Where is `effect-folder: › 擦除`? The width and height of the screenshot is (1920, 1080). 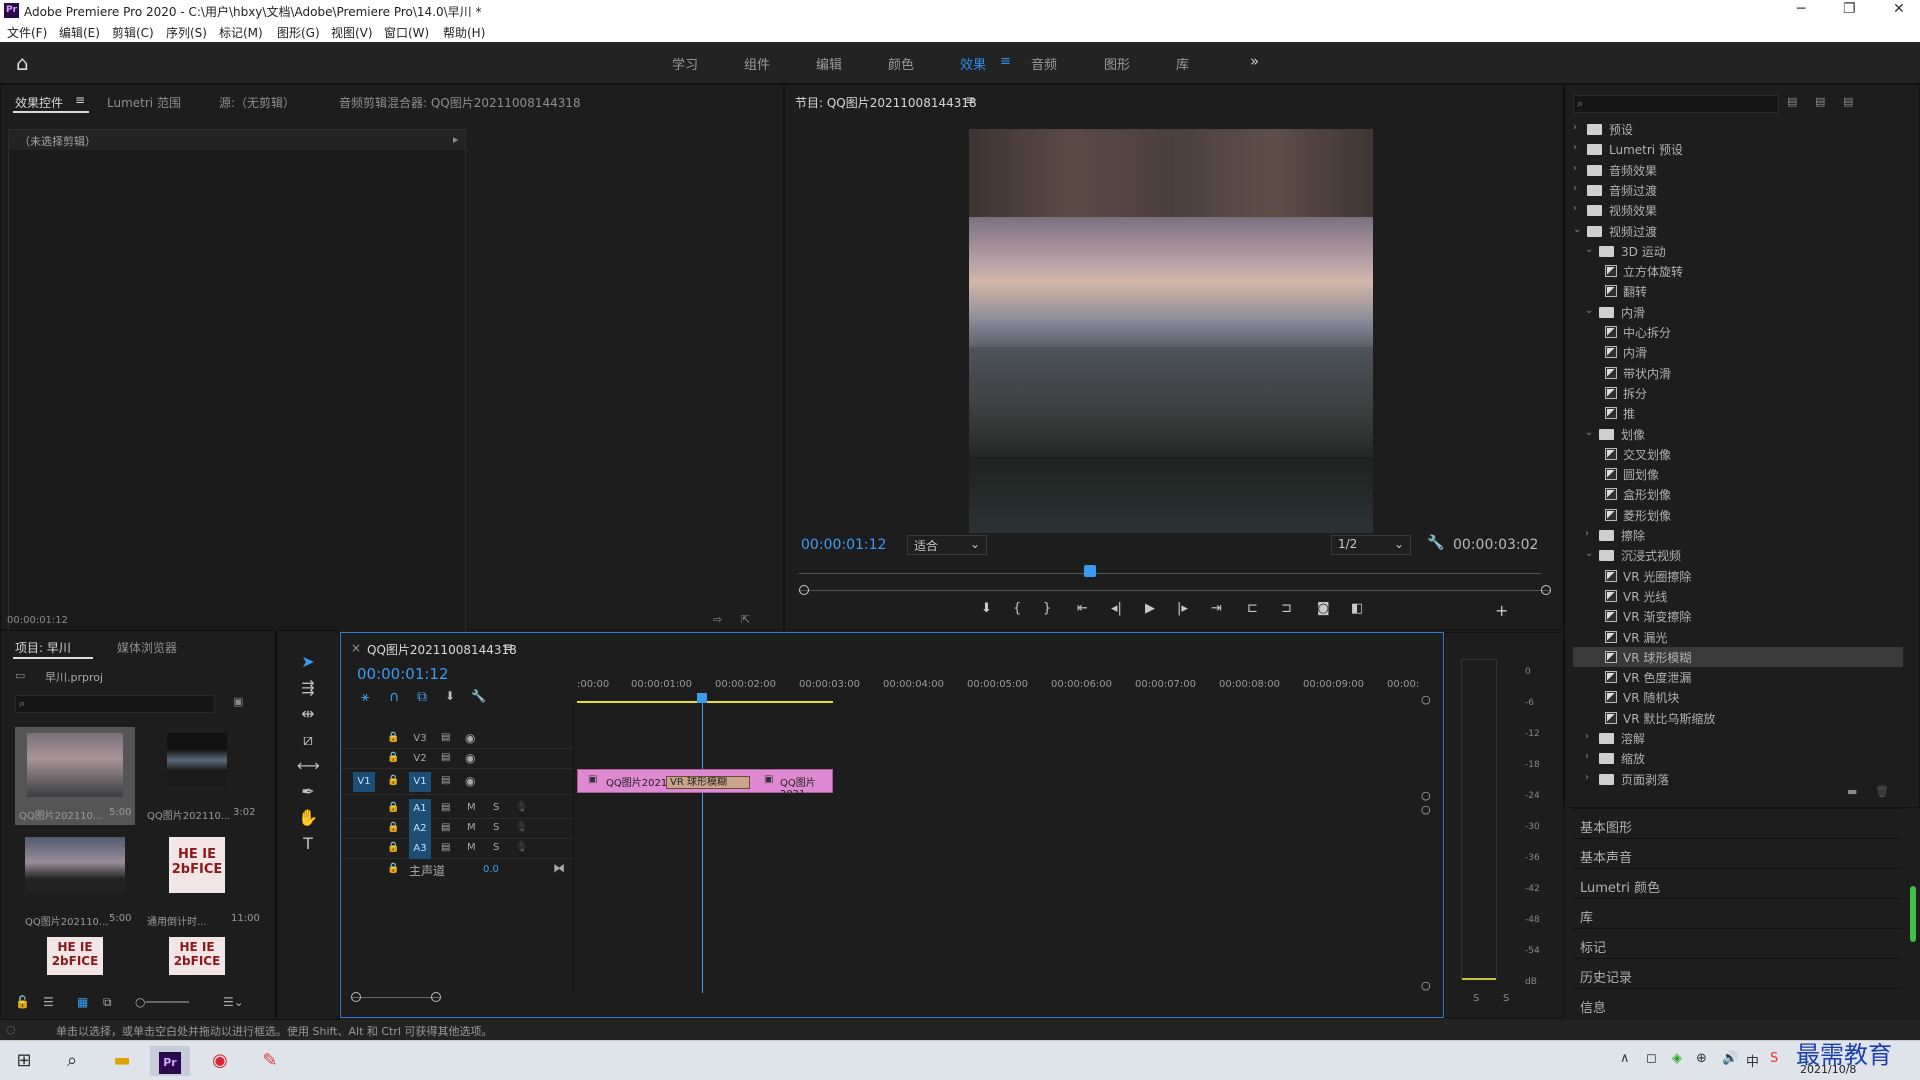 effect-folder: › 擦除 is located at coordinates (1738, 535).